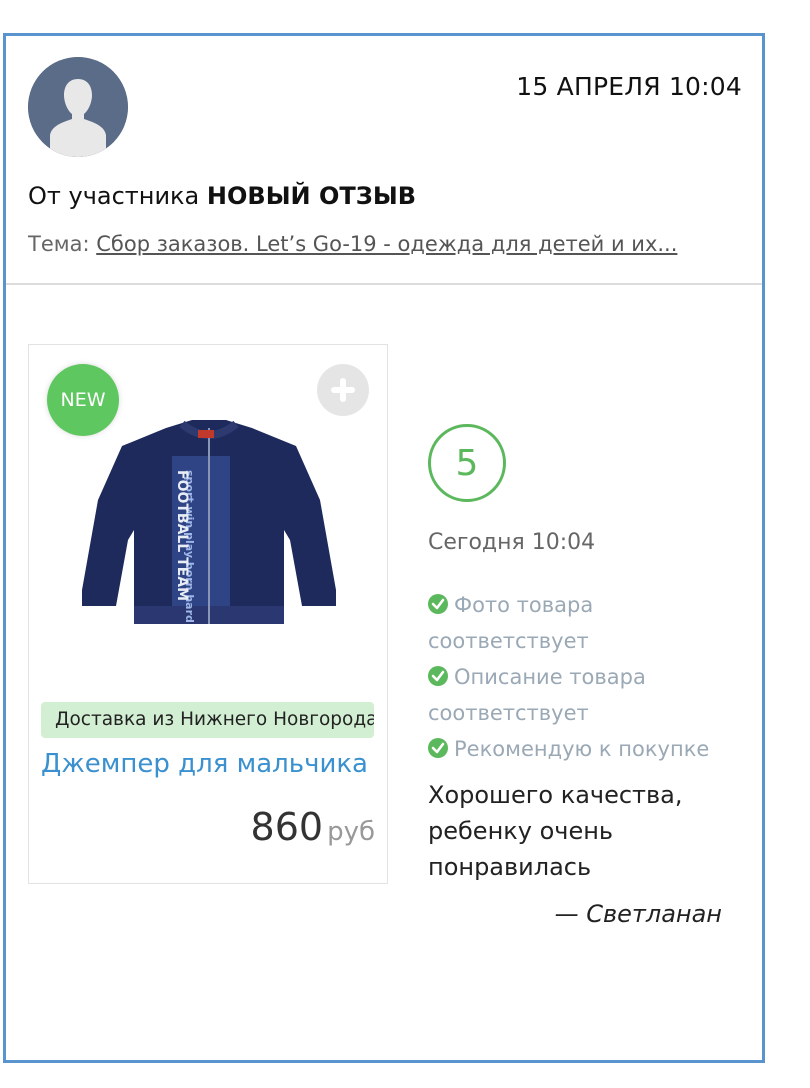  Describe the element at coordinates (537, 695) in the screenshot. I see `check-label: Описание товара соответствует` at that location.